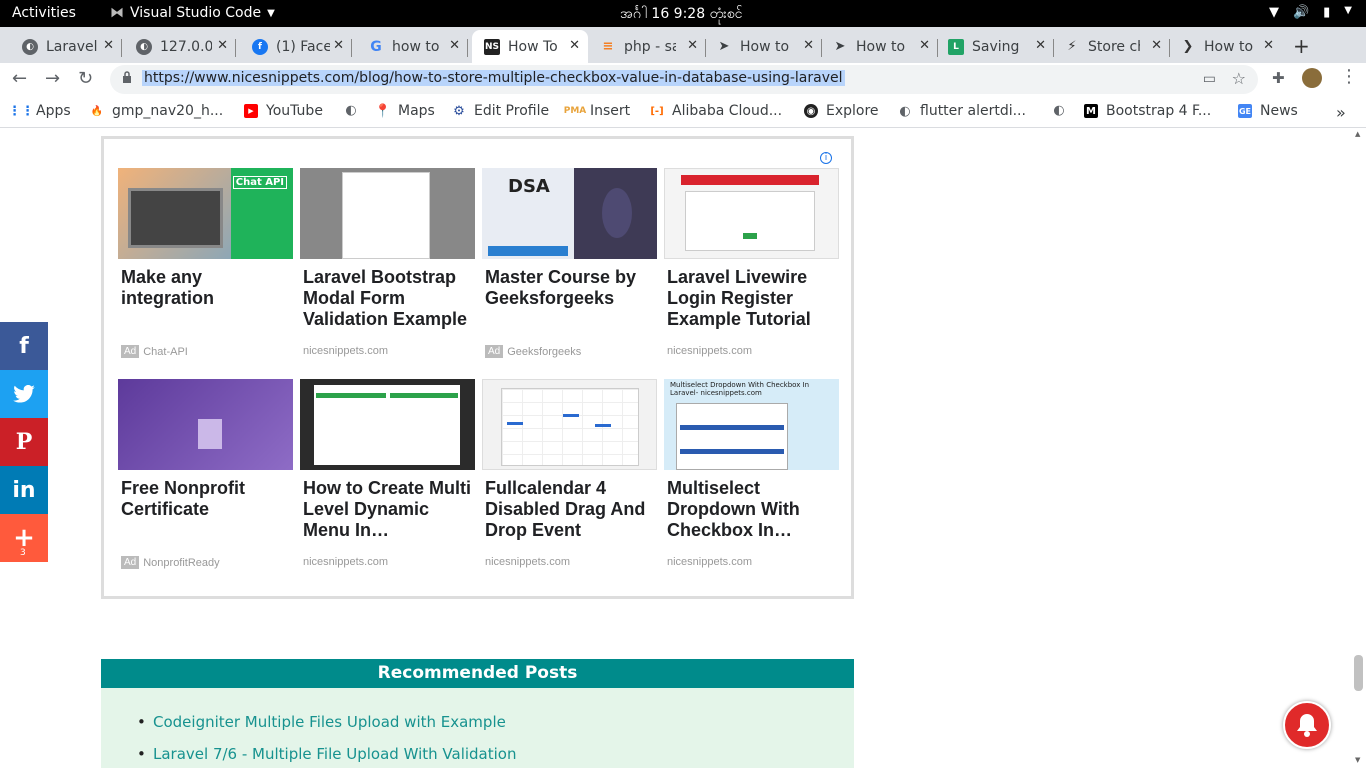 This screenshot has width=1366, height=768. What do you see at coordinates (530, 46) in the screenshot?
I see `tab-4: NS How To ✕` at bounding box center [530, 46].